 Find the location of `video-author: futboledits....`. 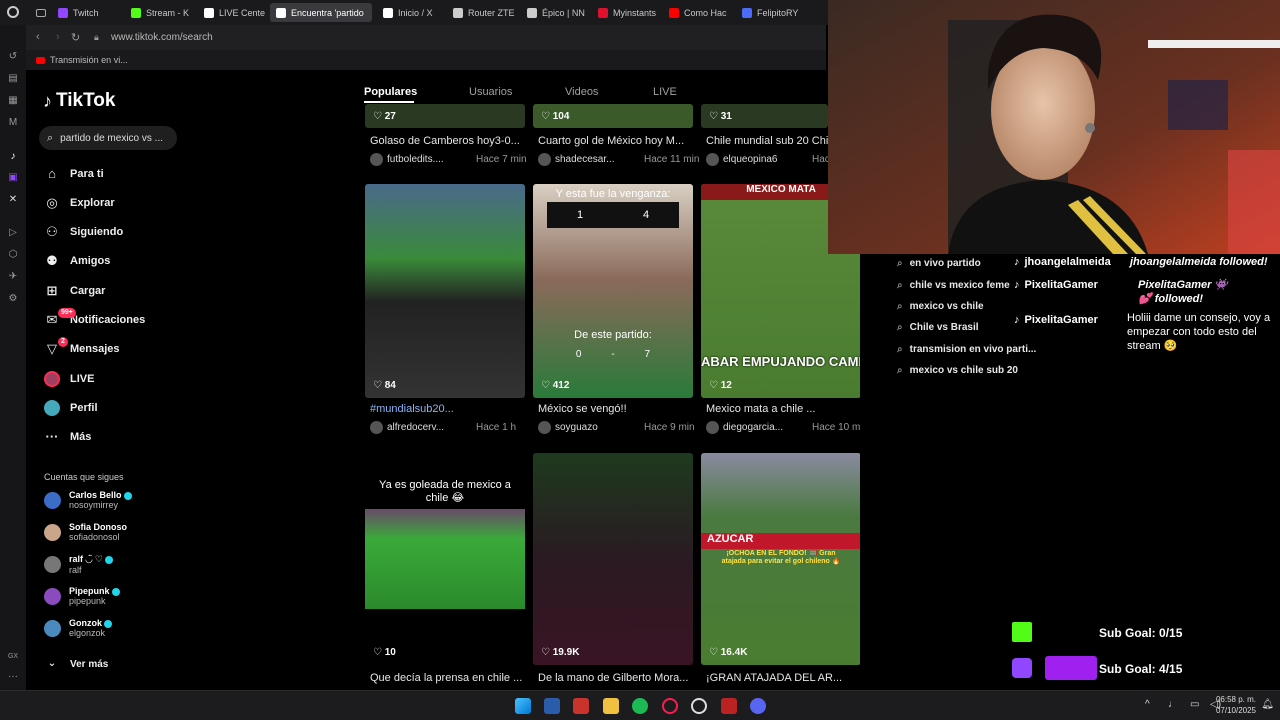

video-author: futboledits.... is located at coordinates (429, 159).